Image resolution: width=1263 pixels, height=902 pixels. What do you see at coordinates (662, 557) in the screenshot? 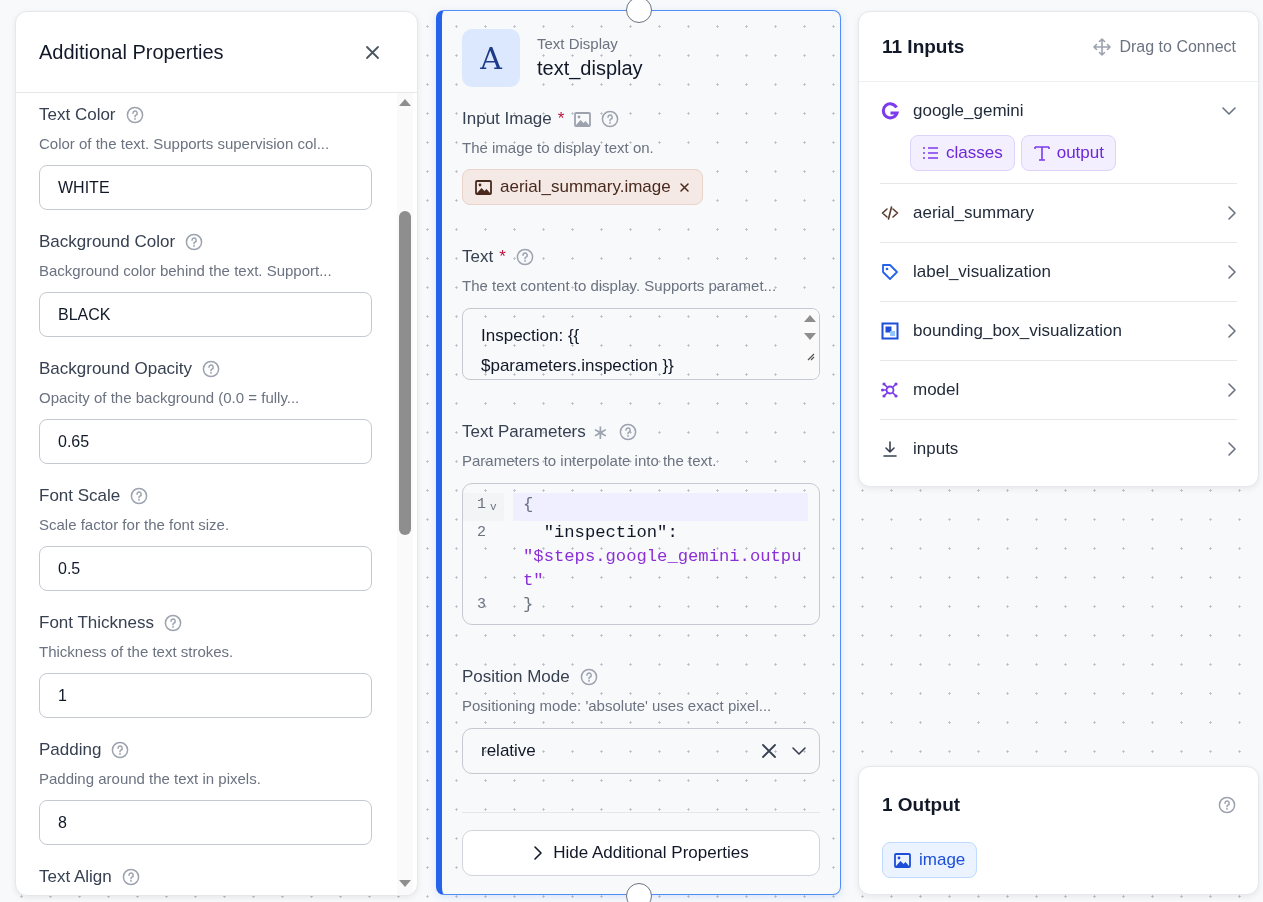
I see `code-line: "inspection": "$steps.google_gemini.output"` at bounding box center [662, 557].